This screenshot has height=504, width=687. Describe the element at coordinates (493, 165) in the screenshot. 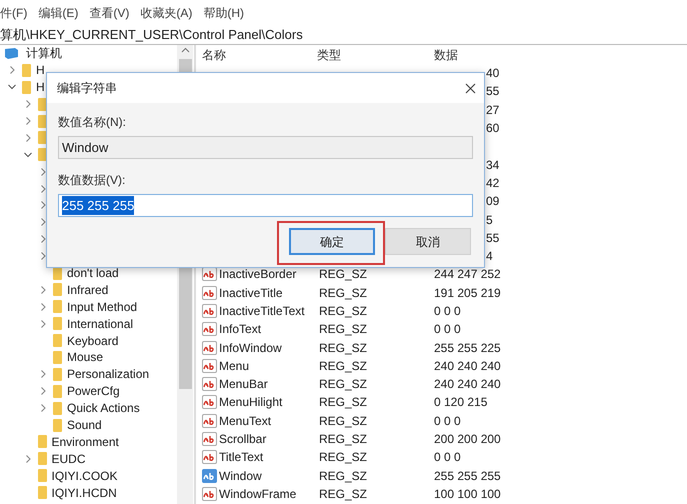

I see `value-data: 34` at that location.